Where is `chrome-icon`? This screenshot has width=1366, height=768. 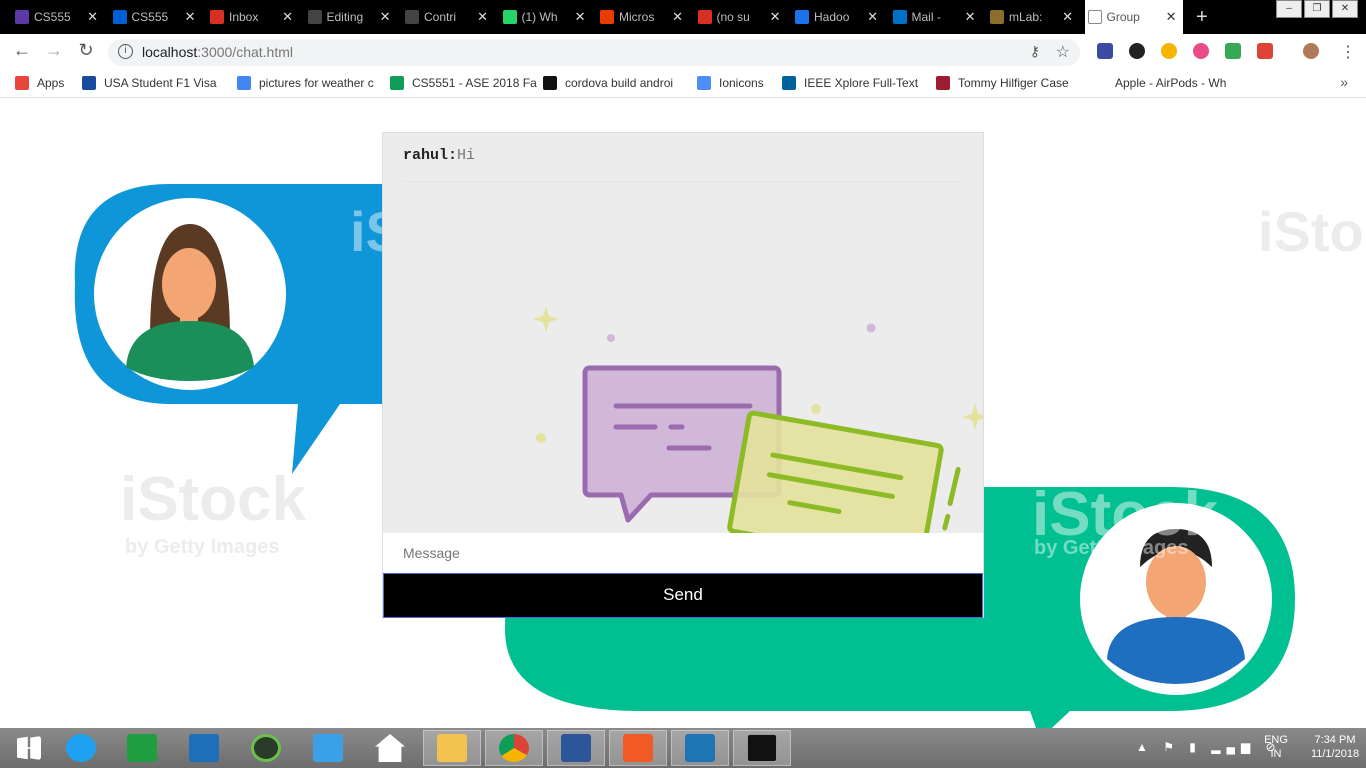 chrome-icon is located at coordinates (514, 748).